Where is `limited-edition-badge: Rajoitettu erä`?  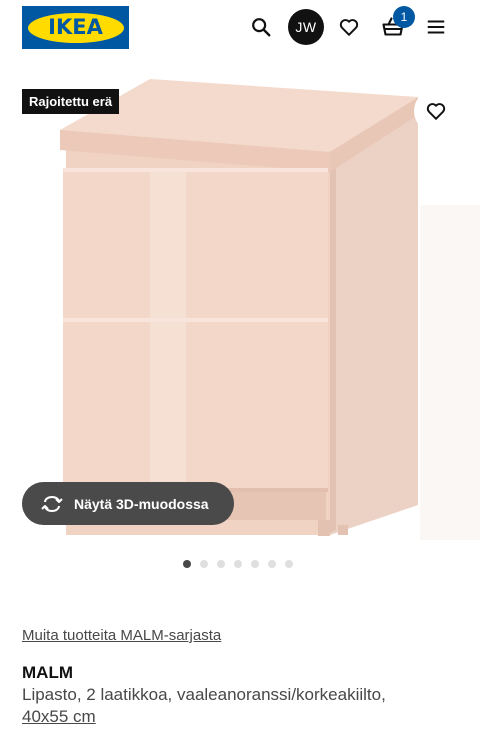
limited-edition-badge: Rajoitettu erä is located at coordinates (71, 101).